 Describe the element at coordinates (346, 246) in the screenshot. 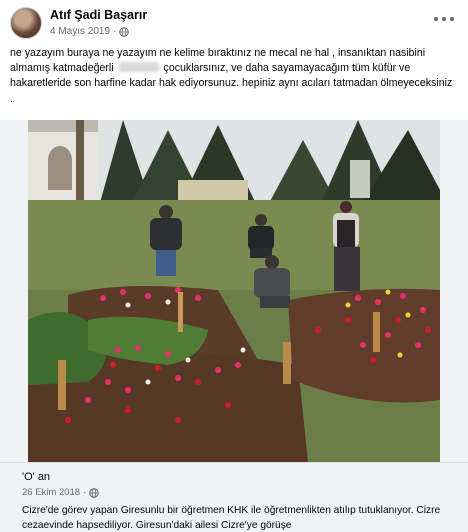

I see `person-standing-right` at that location.